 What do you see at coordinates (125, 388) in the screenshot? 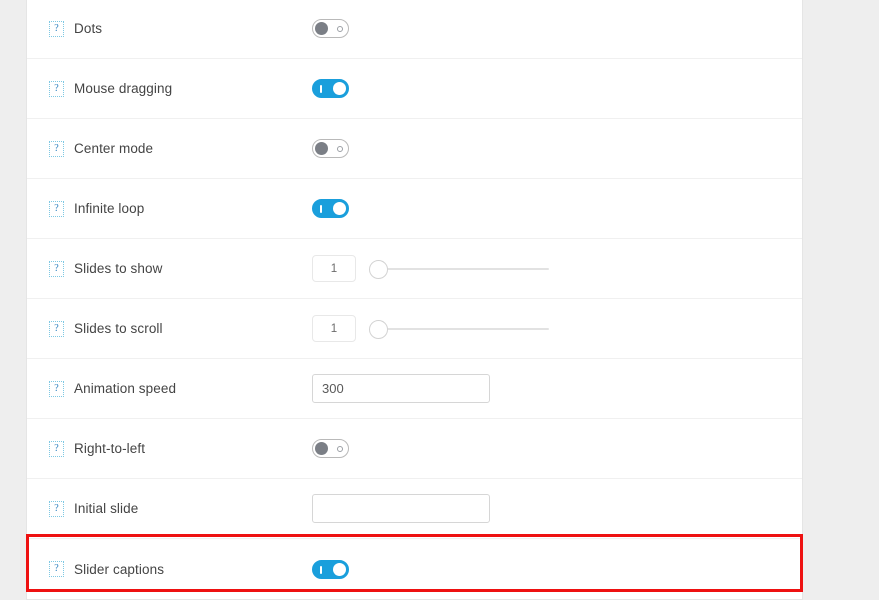
I see `setting-label: Animation speed` at bounding box center [125, 388].